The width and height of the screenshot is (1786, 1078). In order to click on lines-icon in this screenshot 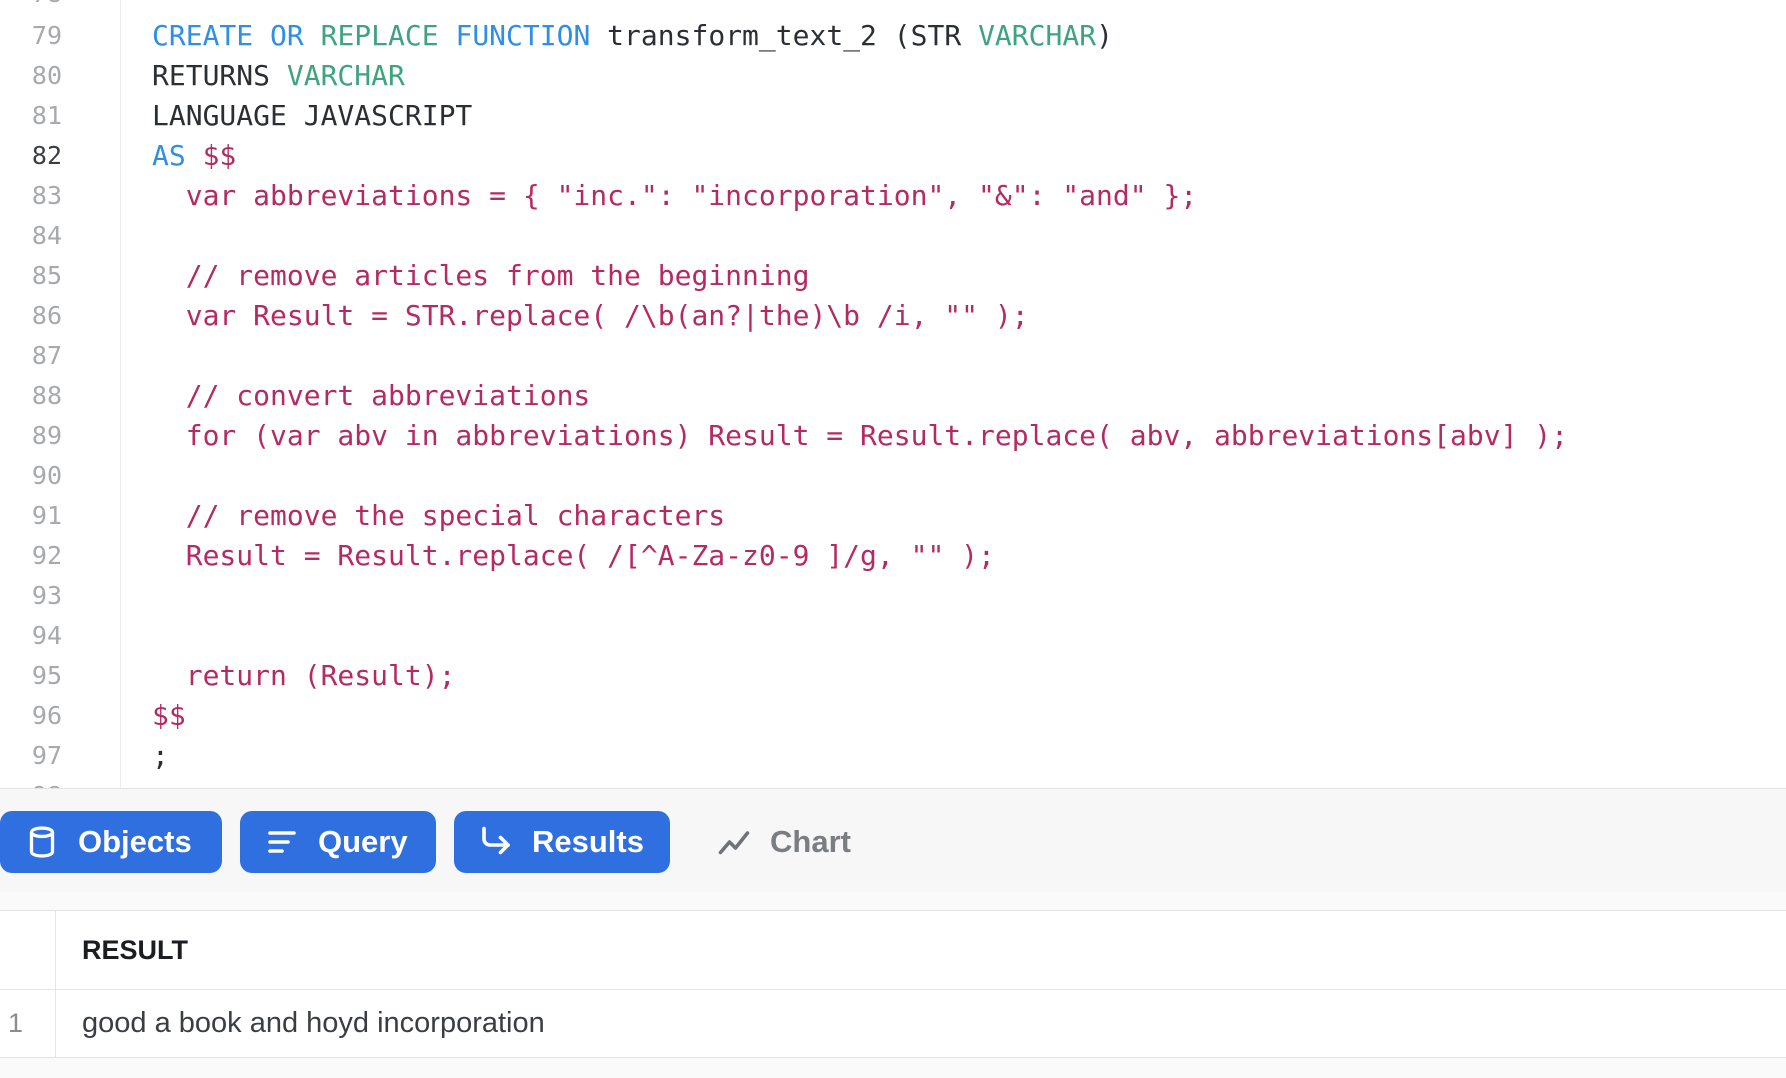, I will do `click(282, 842)`.